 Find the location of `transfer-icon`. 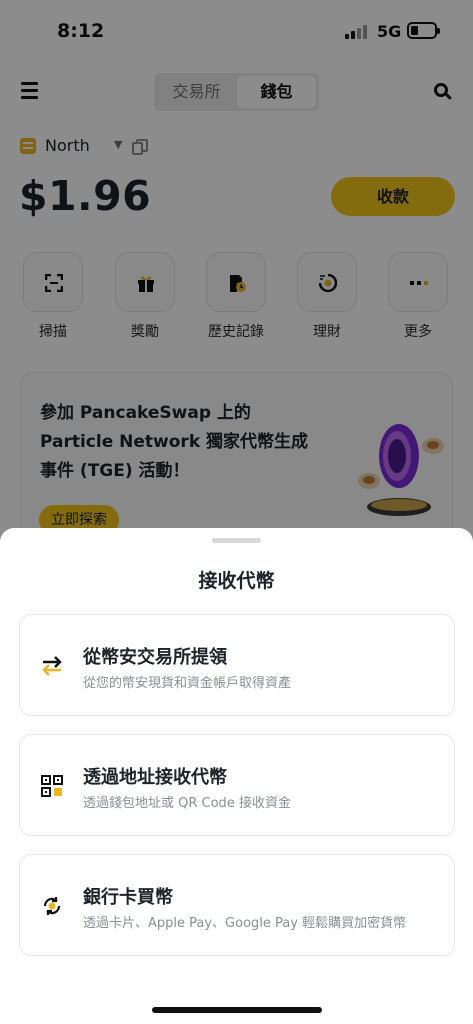

transfer-icon is located at coordinates (52, 666).